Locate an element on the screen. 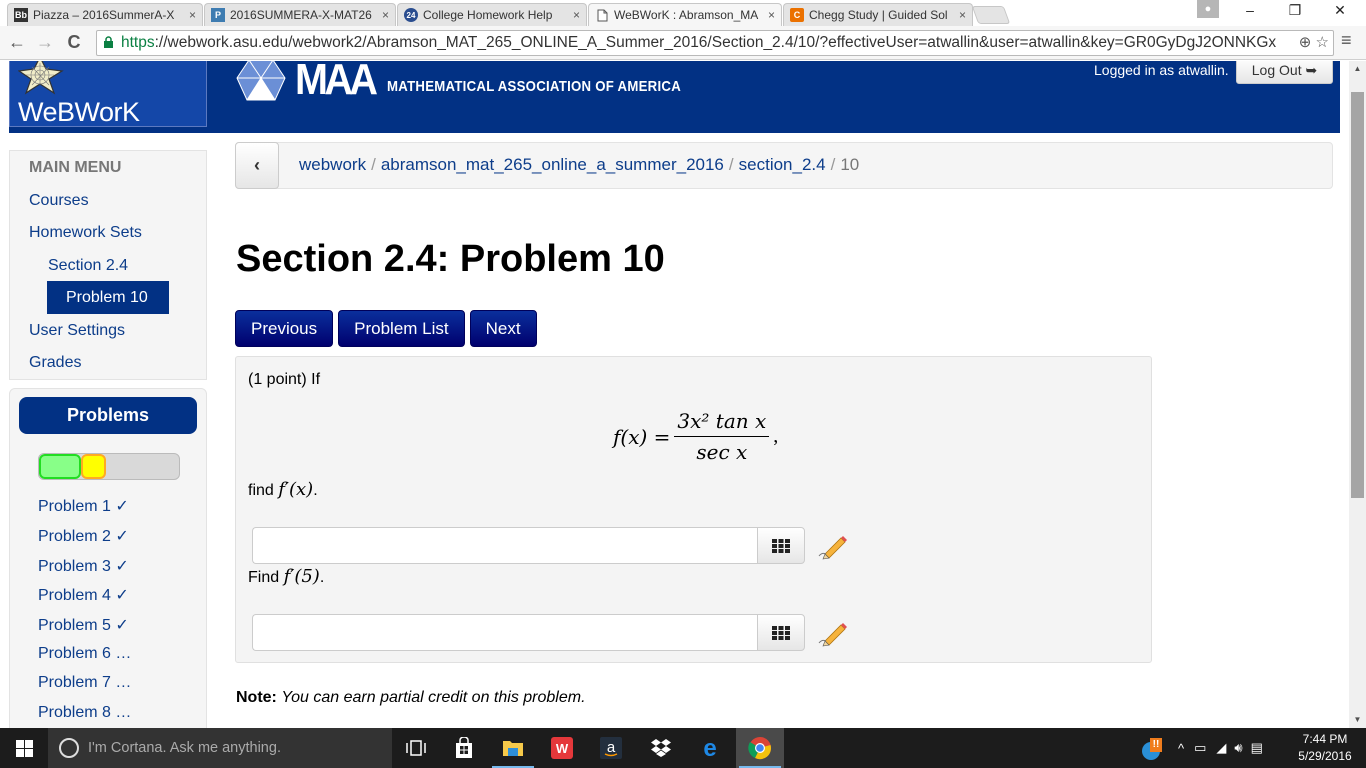 The image size is (1366, 768). forward-arrow-icon: → is located at coordinates (45, 42).